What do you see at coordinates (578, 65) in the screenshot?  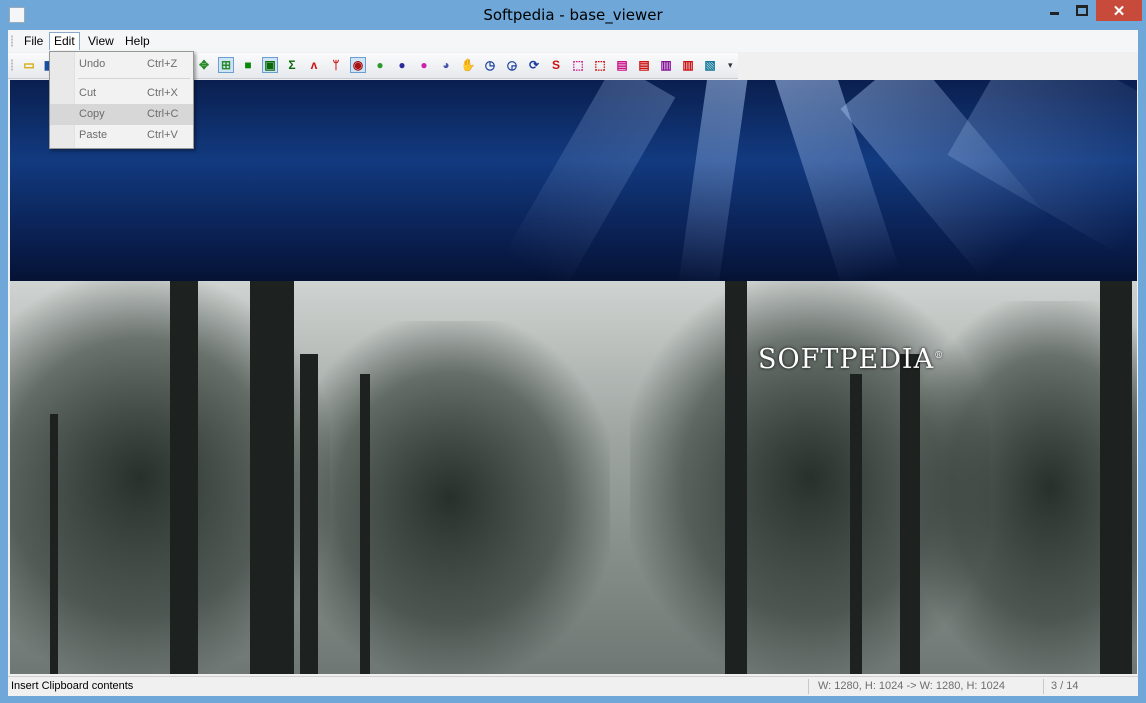 I see `select-icon: ⬚` at bounding box center [578, 65].